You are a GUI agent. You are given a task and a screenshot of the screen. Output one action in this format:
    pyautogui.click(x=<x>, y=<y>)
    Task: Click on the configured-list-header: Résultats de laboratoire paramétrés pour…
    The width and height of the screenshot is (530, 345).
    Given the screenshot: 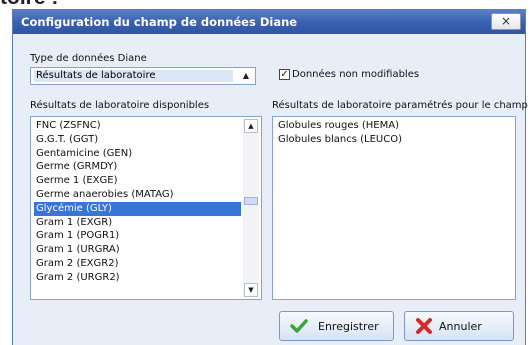 What is the action you would take?
    pyautogui.click(x=400, y=105)
    